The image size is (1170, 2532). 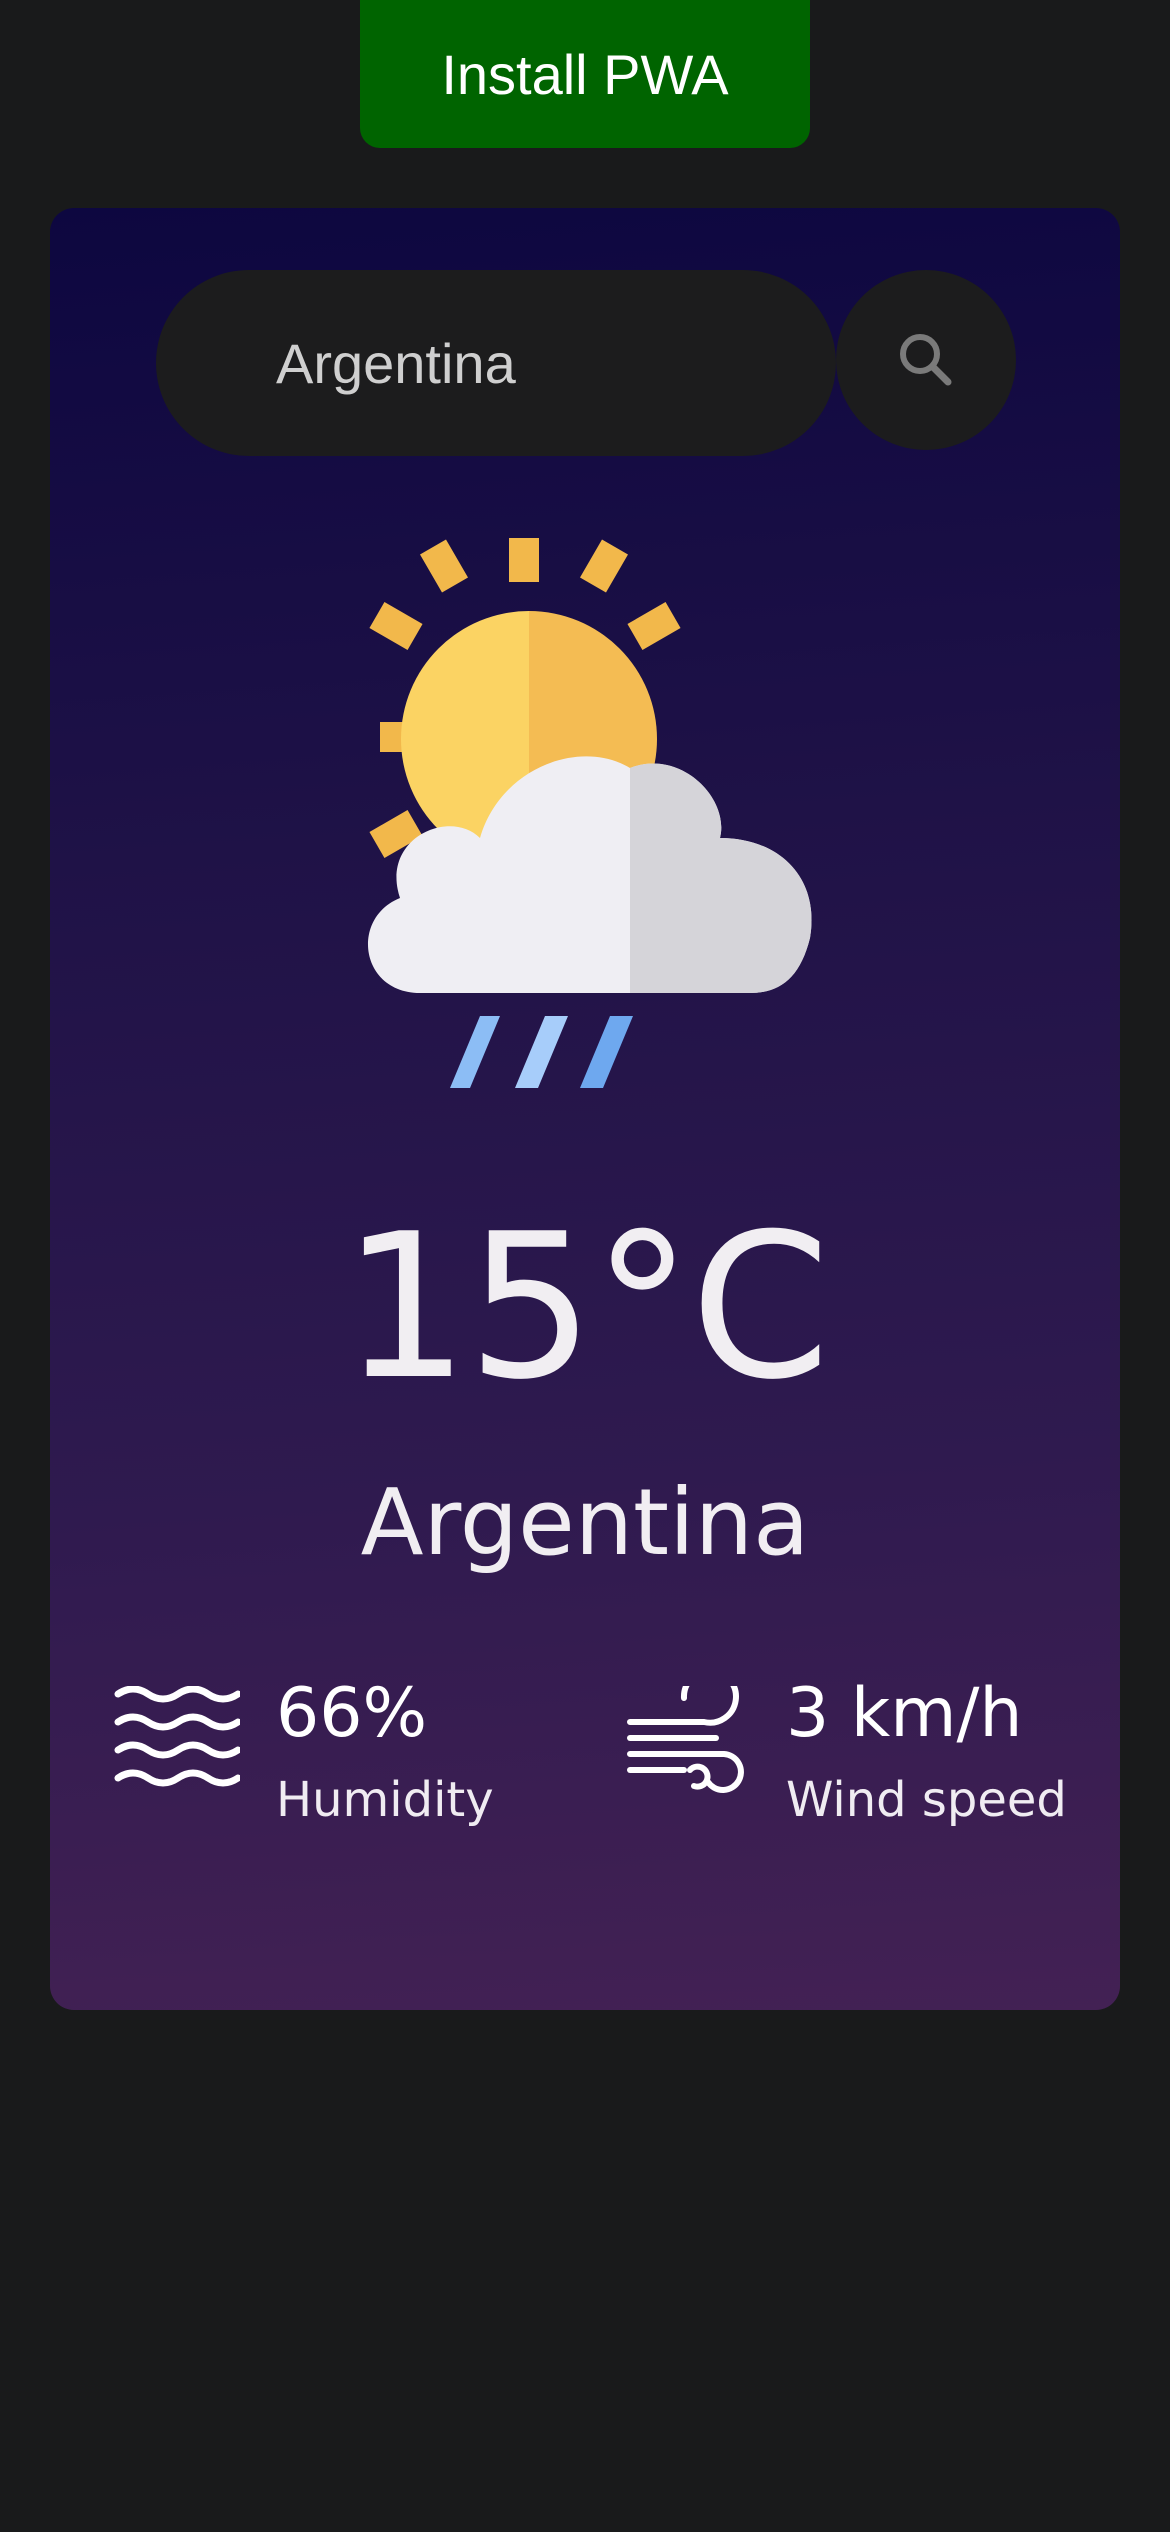 What do you see at coordinates (352, 1713) in the screenshot?
I see `humidity-value: 66%` at bounding box center [352, 1713].